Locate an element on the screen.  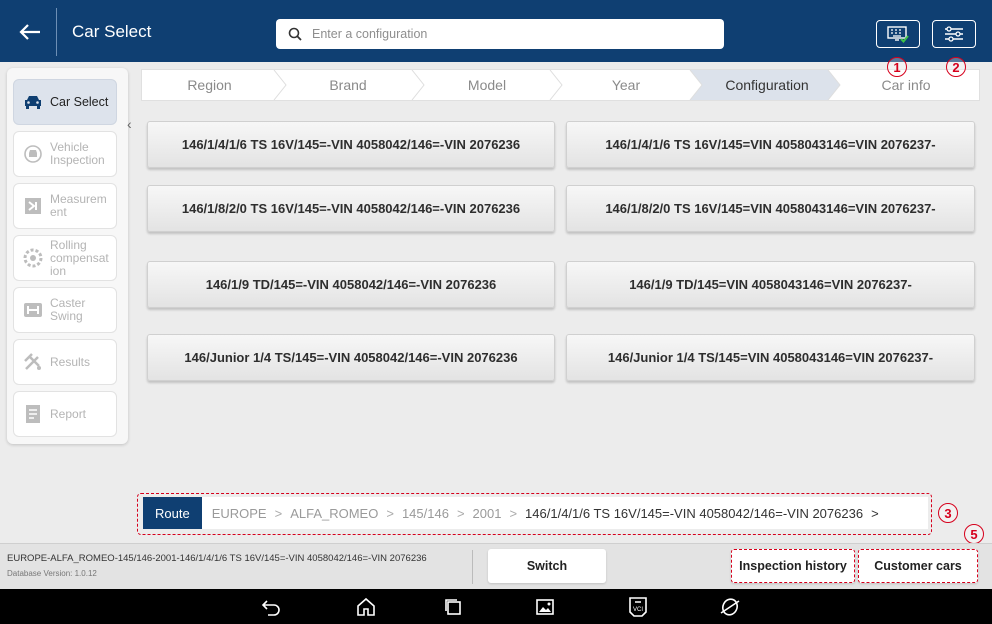
page-title: Car Select is located at coordinates (112, 31).